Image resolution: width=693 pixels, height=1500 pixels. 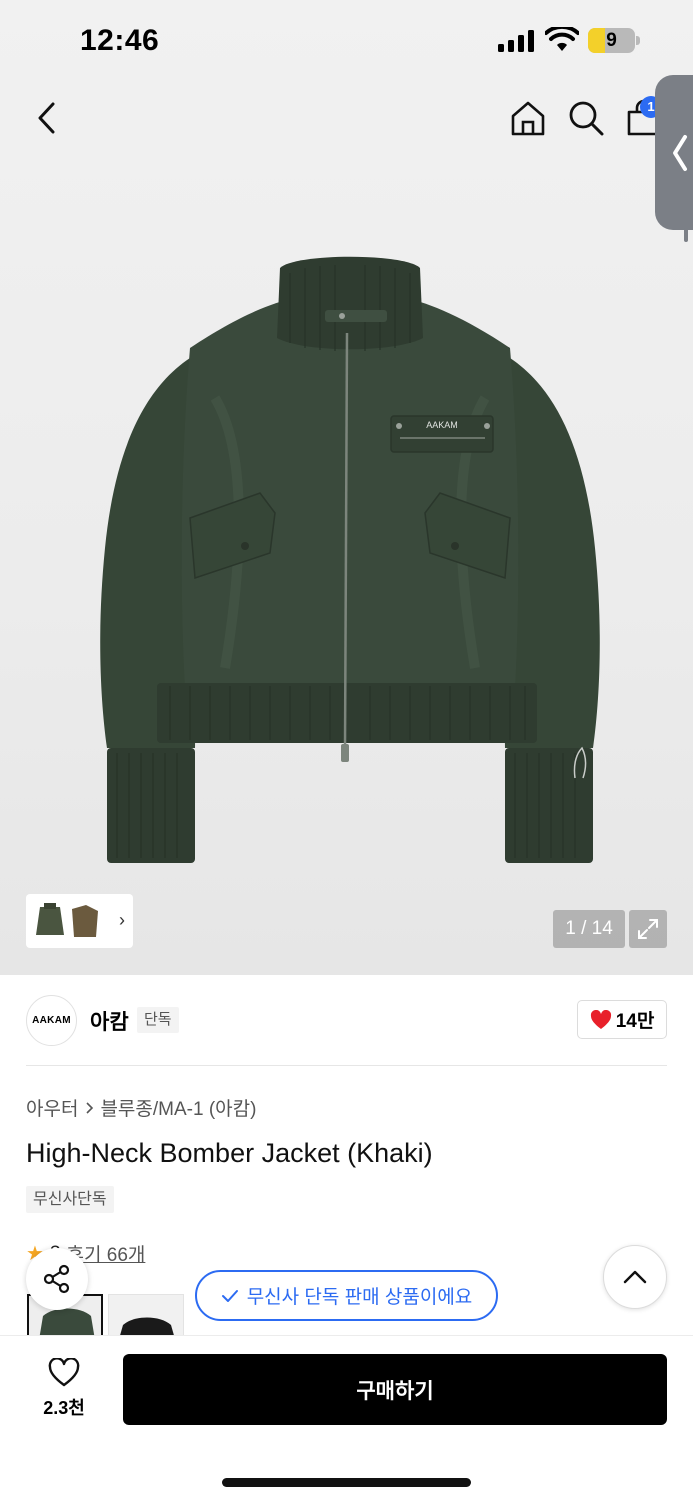 I want to click on heart-outline-icon, so click(x=64, y=1372).